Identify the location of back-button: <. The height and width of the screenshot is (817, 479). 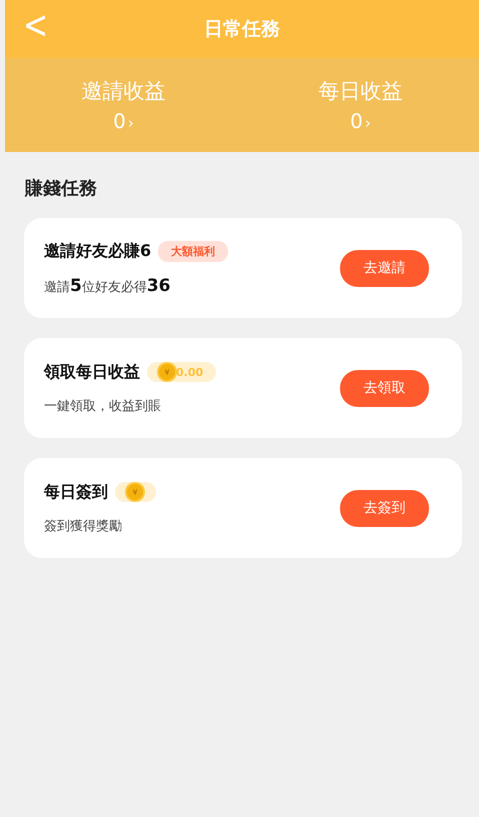
(35, 25).